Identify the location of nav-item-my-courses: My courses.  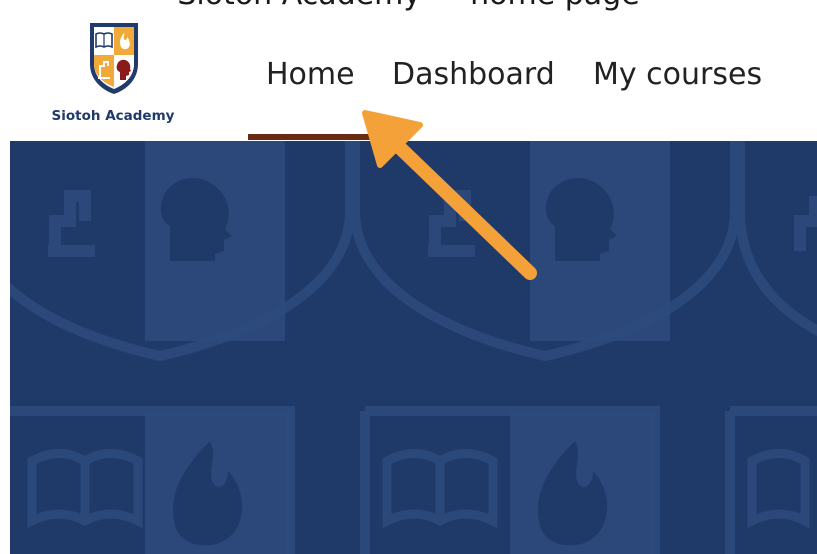
(677, 75).